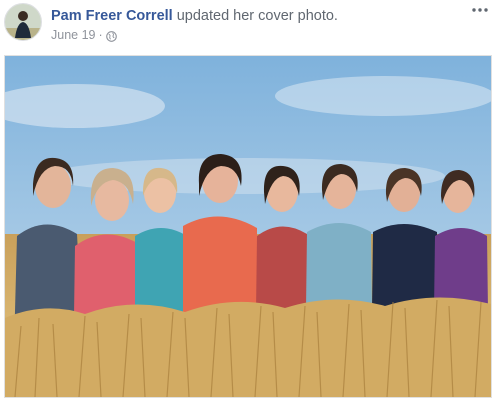 The image size is (496, 405). Describe the element at coordinates (257, 16) in the screenshot. I see `post-action-text: updated her cover photo.` at that location.